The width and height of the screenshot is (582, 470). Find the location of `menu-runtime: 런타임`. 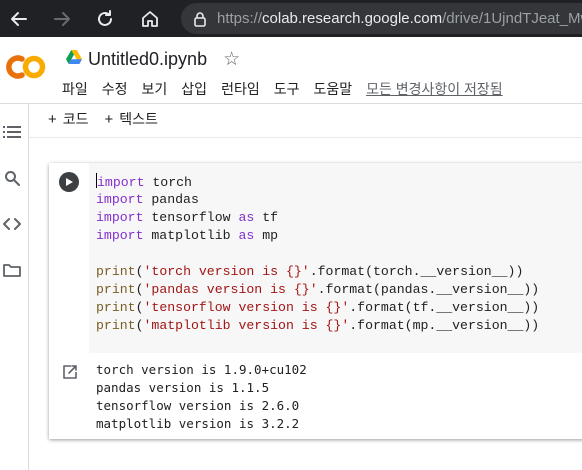

menu-runtime: 런타임 is located at coordinates (240, 89).